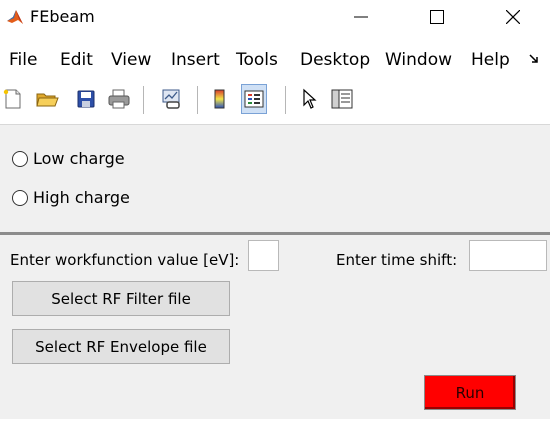 This screenshot has width=550, height=421. I want to click on minimize-icon, so click(361, 17).